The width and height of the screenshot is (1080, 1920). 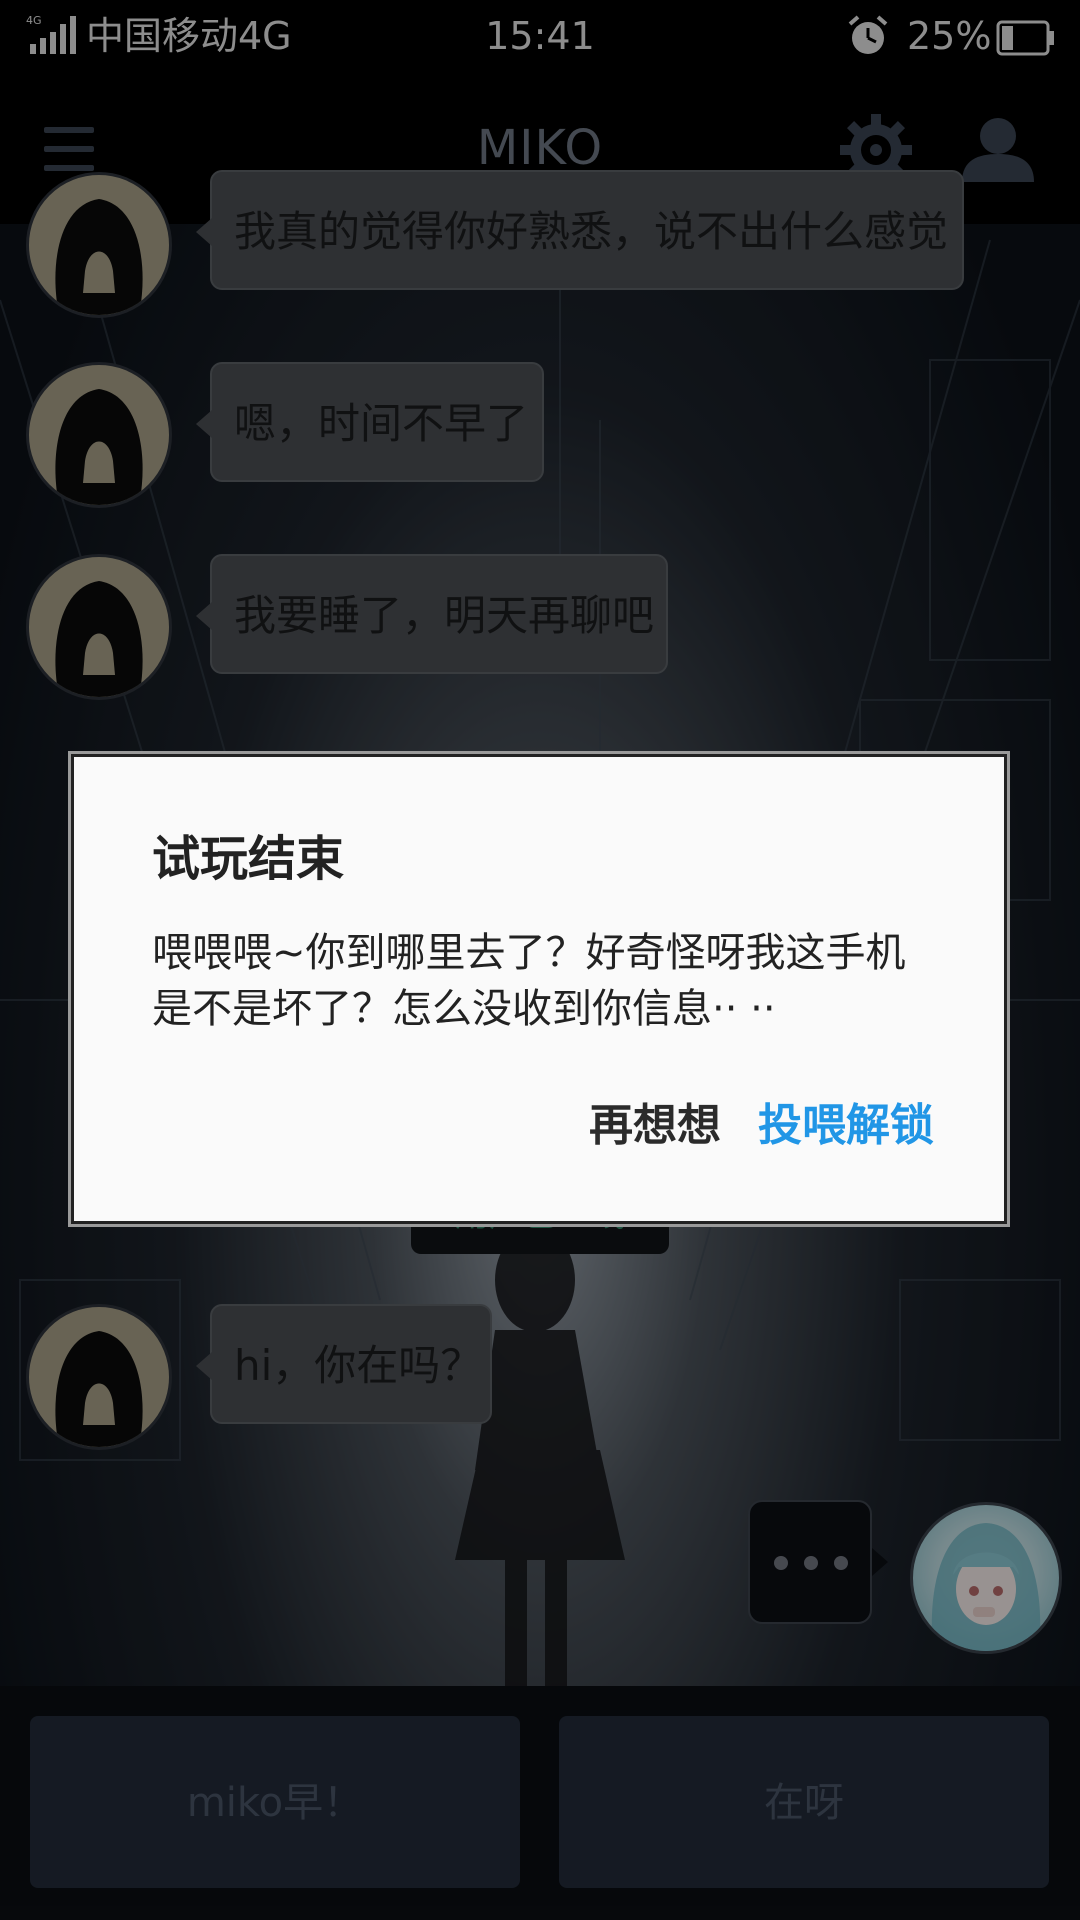 I want to click on dialog-message: 喂喂喂~你到哪里去了？好奇怪呀我这手机是不是坏了？怎么没收到你信息·· ··, so click(x=529, y=981).